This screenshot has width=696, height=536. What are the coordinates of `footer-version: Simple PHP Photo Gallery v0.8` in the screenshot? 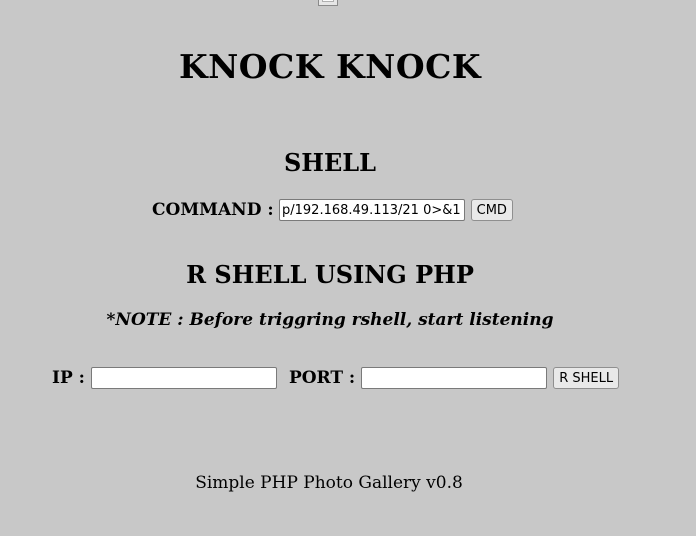 It's located at (329, 483).